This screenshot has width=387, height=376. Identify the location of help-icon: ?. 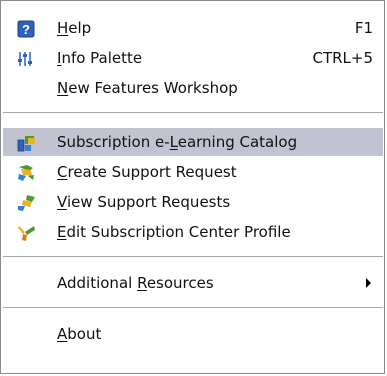
(26, 28).